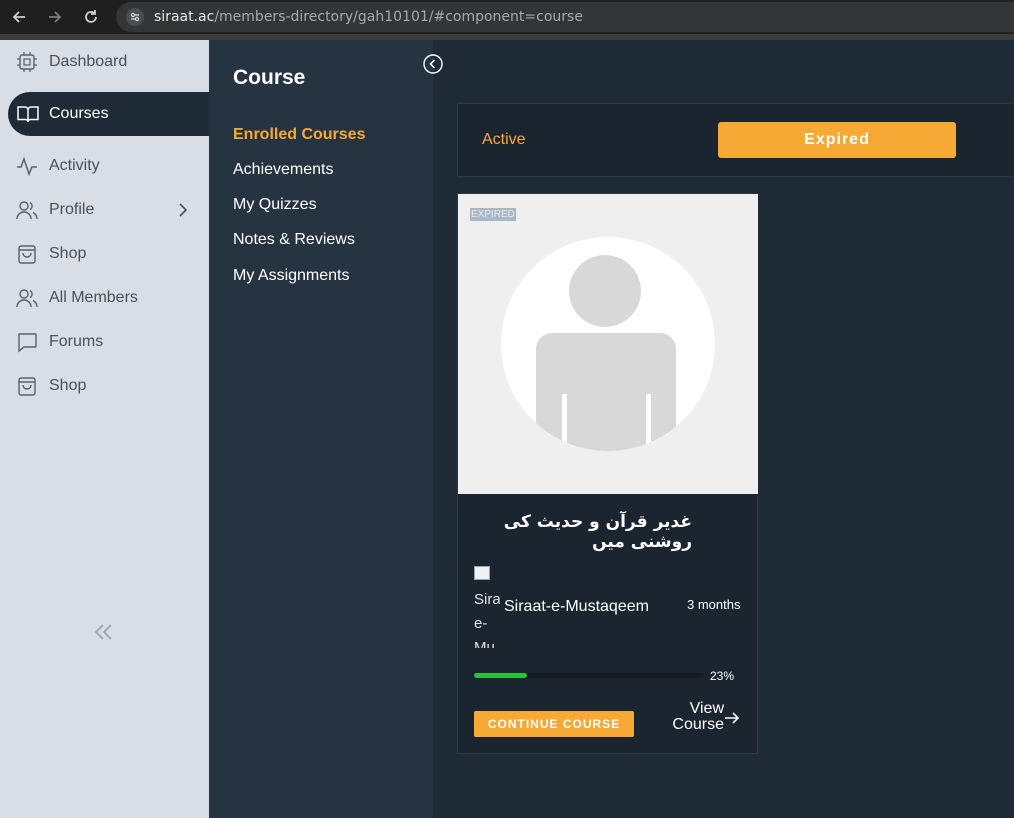  I want to click on tab-my-assignments: My Assignments, so click(291, 276).